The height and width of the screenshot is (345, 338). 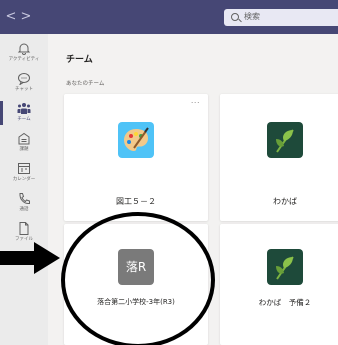 I want to click on rail-item-assignments: 課題, so click(x=24, y=143).